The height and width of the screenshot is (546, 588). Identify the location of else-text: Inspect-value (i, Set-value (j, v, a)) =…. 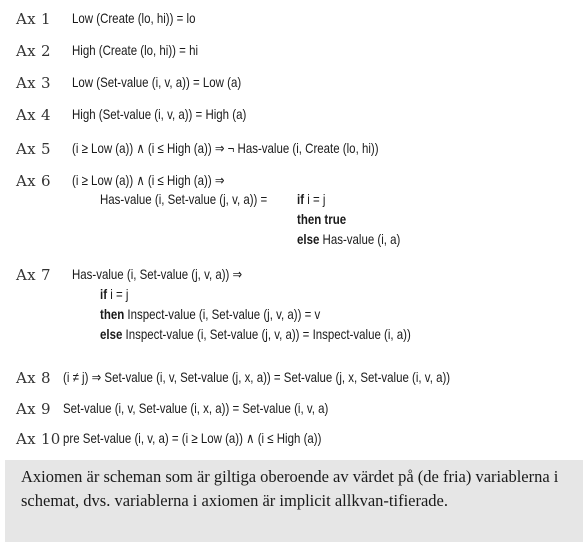
(266, 334).